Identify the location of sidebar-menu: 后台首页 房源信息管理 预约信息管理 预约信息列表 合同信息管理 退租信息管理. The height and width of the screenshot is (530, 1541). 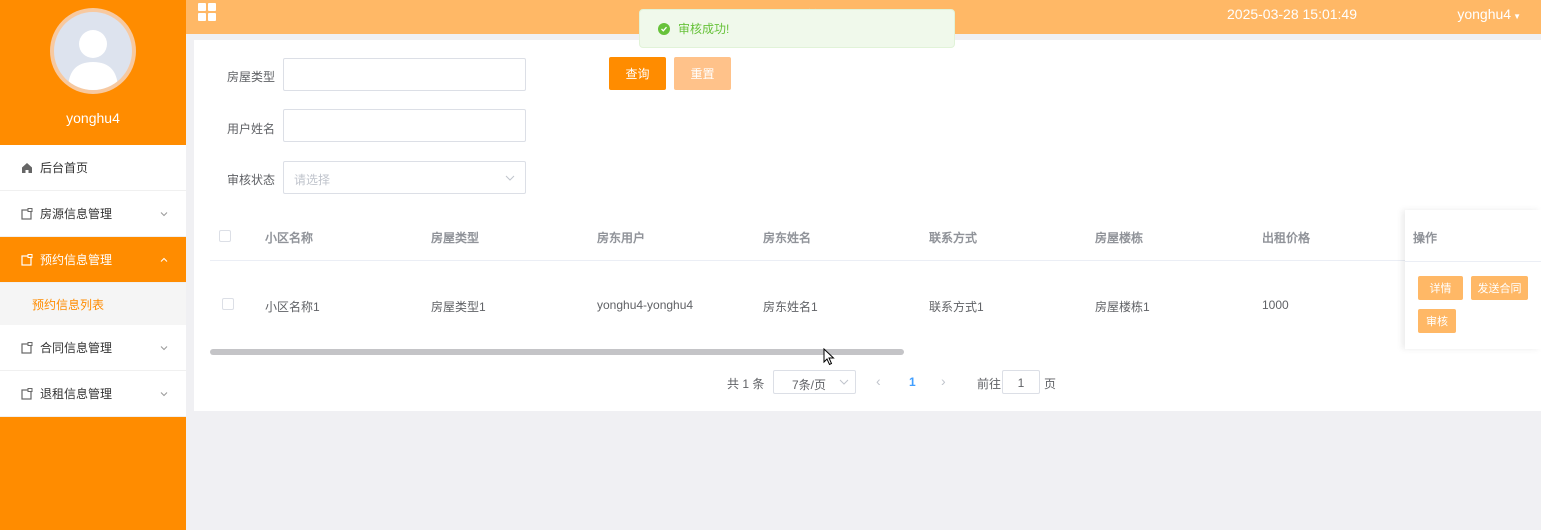
(93, 281).